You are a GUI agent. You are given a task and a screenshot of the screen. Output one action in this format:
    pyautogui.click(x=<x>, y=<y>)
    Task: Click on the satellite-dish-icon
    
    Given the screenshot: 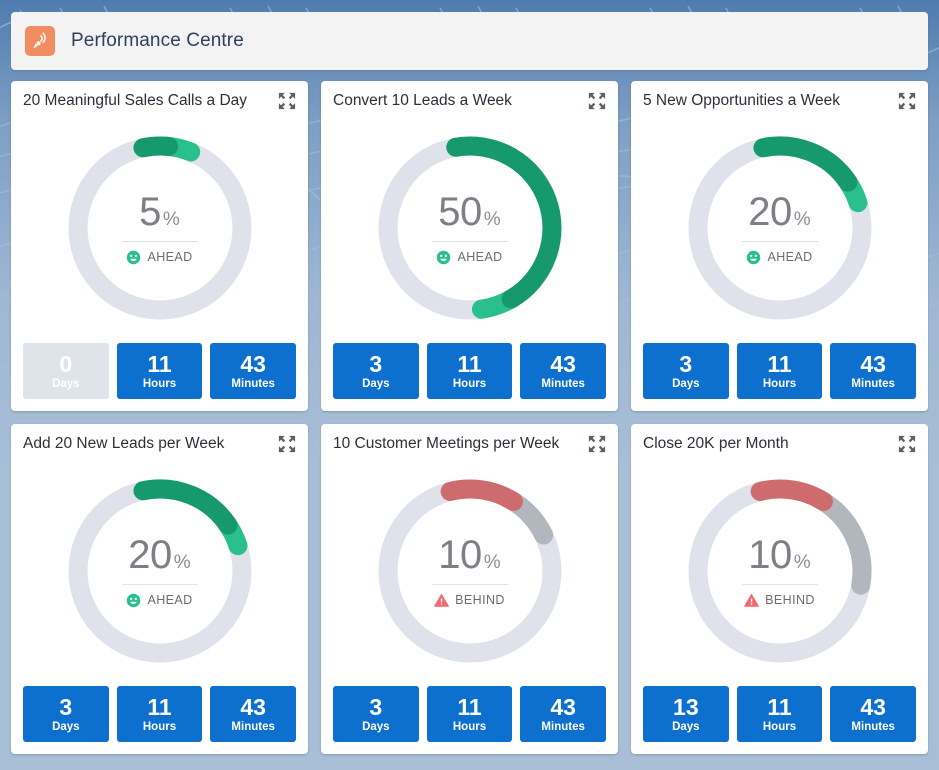 What is the action you would take?
    pyautogui.click(x=40, y=41)
    